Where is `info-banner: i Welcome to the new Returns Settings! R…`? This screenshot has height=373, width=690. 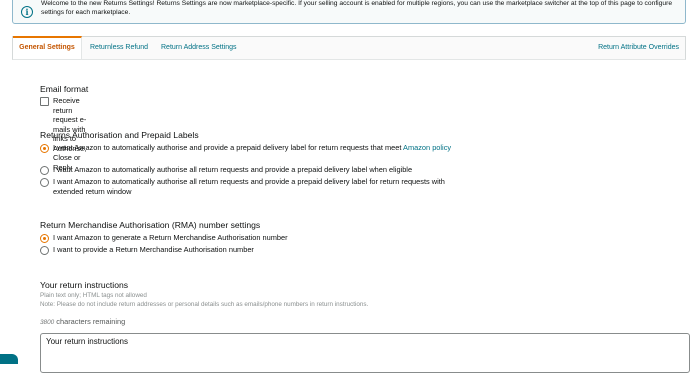
info-banner: i Welcome to the new Returns Settings! R… is located at coordinates (349, 12).